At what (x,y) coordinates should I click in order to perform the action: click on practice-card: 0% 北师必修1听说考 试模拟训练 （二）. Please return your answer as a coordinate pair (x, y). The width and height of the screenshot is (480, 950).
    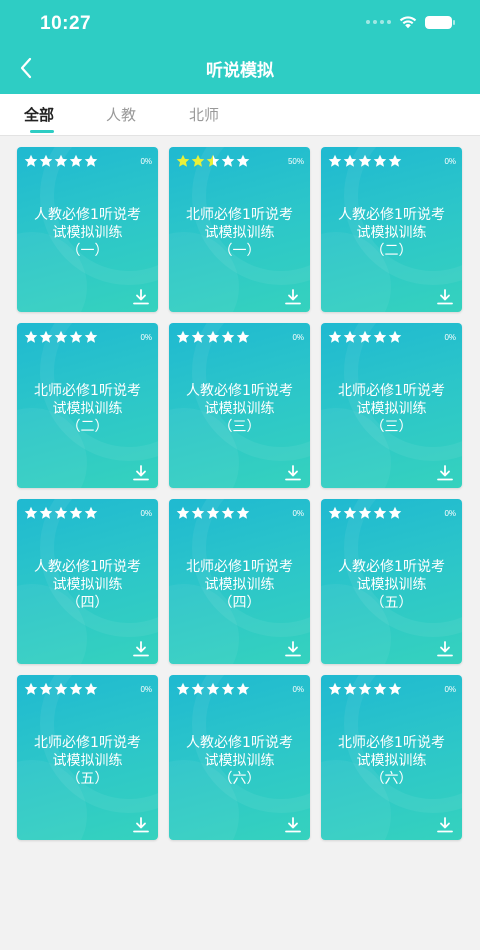
    Looking at the image, I should click on (87, 405).